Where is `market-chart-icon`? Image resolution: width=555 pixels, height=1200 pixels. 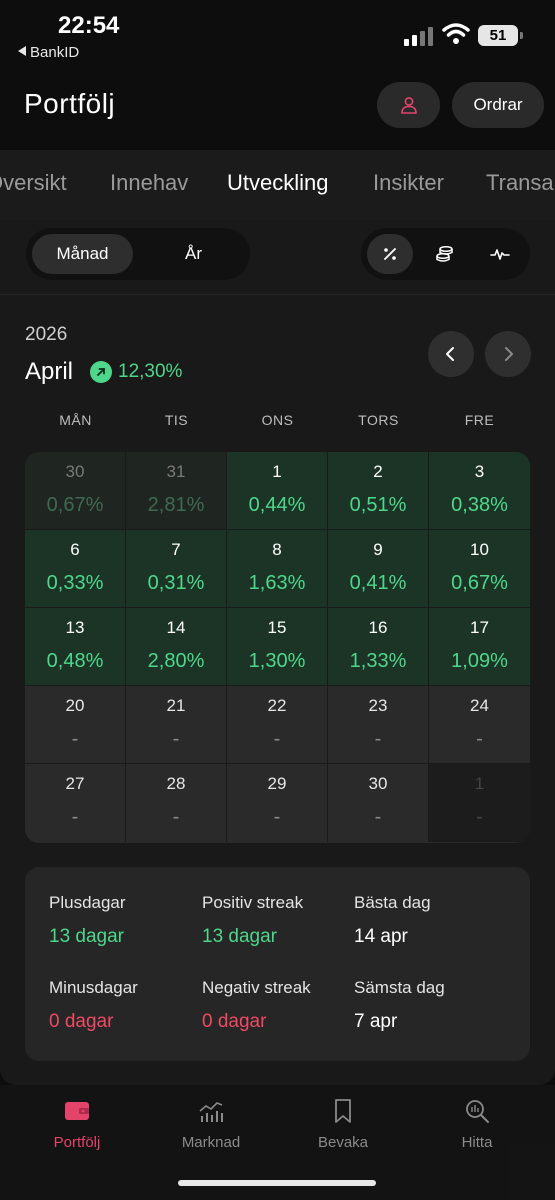
market-chart-icon is located at coordinates (211, 1112).